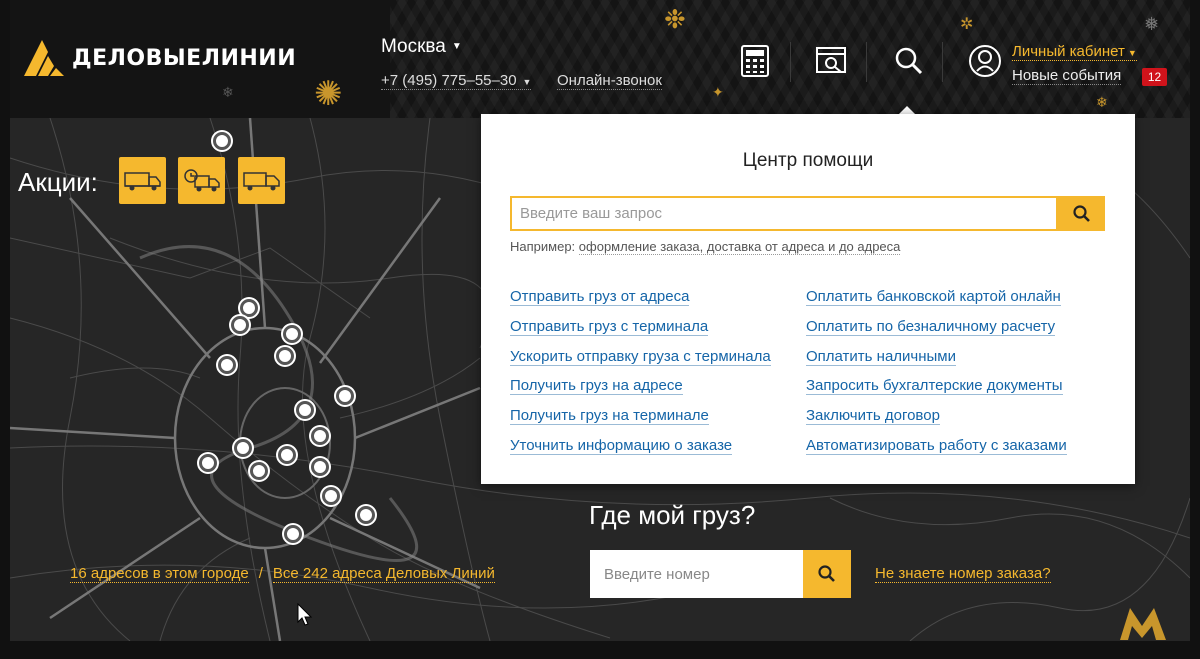  I want to click on timed-delivery-icon, so click(201, 179).